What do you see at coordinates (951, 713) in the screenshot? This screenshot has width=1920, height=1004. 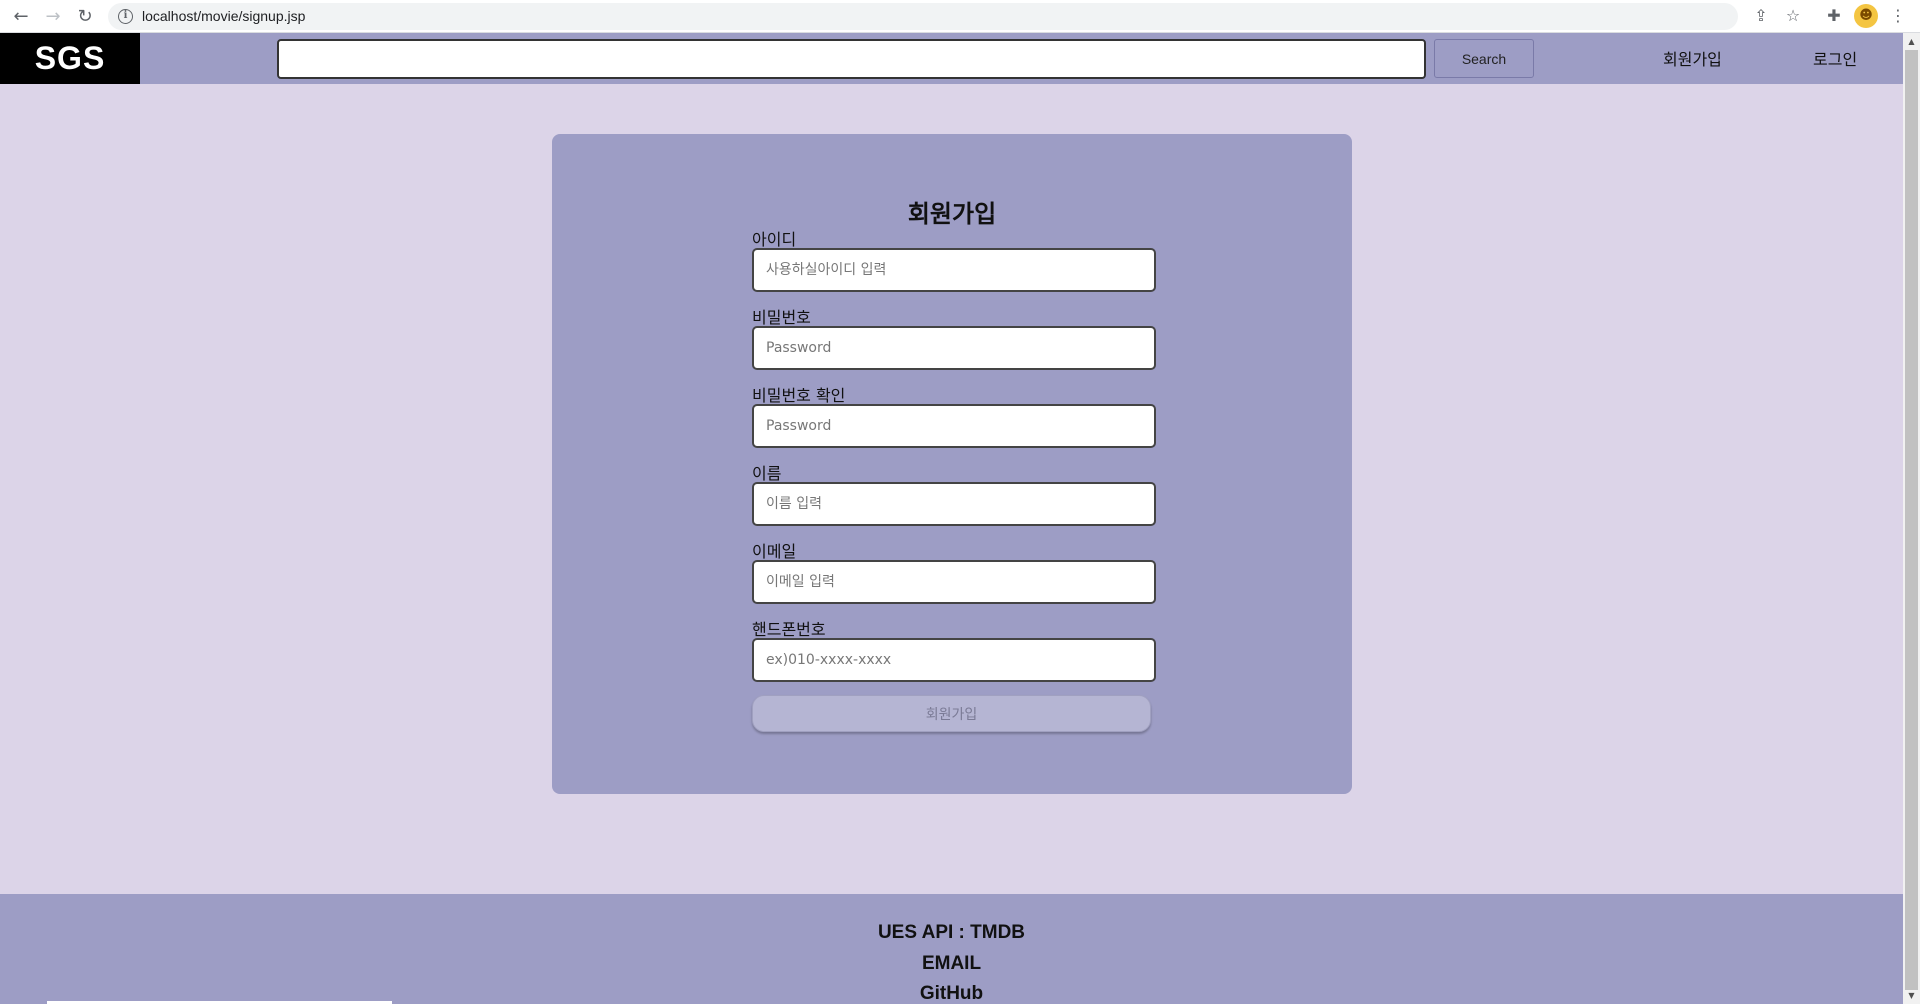 I see `signup-submit-button: 회원가입` at bounding box center [951, 713].